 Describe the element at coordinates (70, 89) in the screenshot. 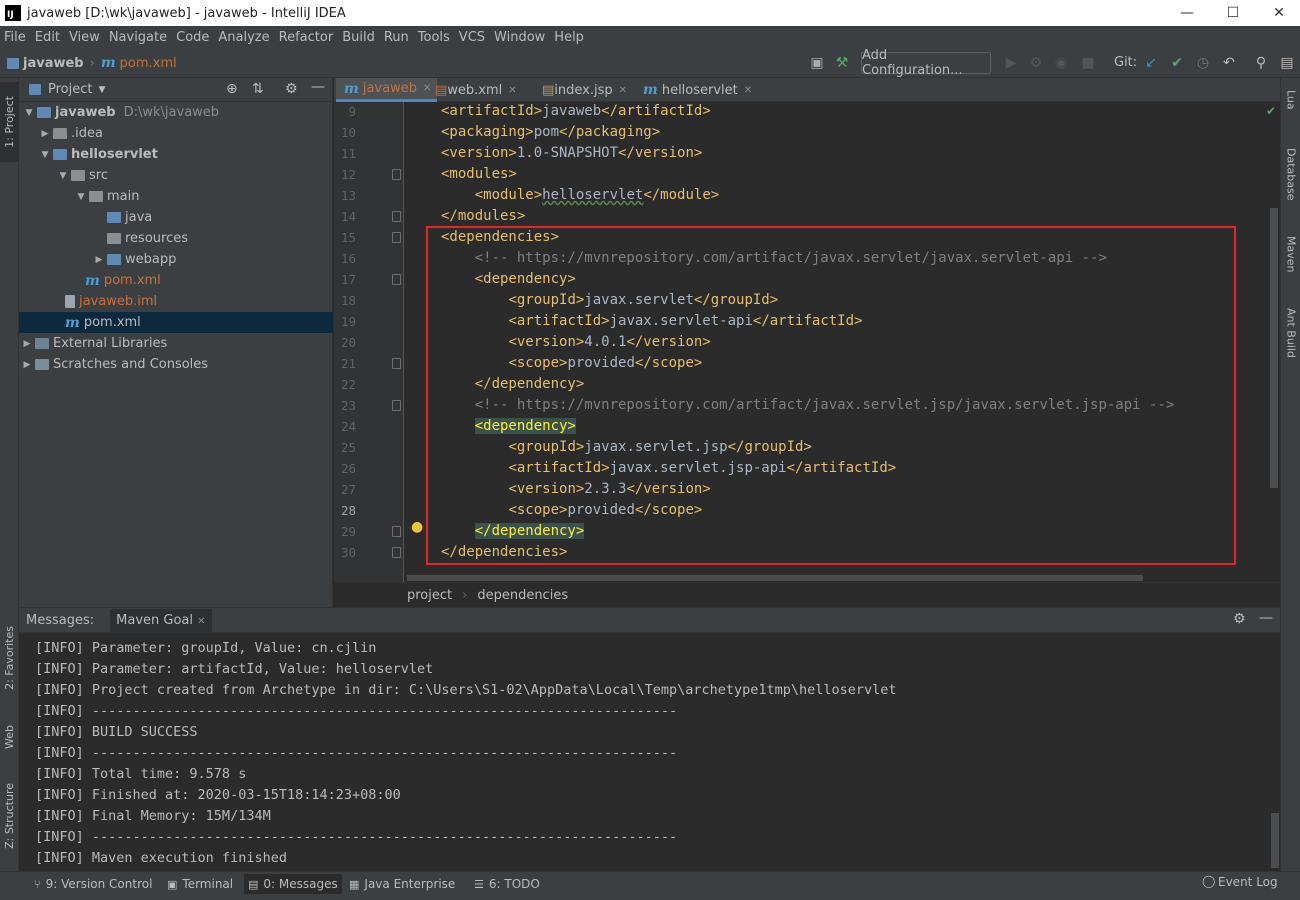

I see `project-view-selector: Project` at that location.